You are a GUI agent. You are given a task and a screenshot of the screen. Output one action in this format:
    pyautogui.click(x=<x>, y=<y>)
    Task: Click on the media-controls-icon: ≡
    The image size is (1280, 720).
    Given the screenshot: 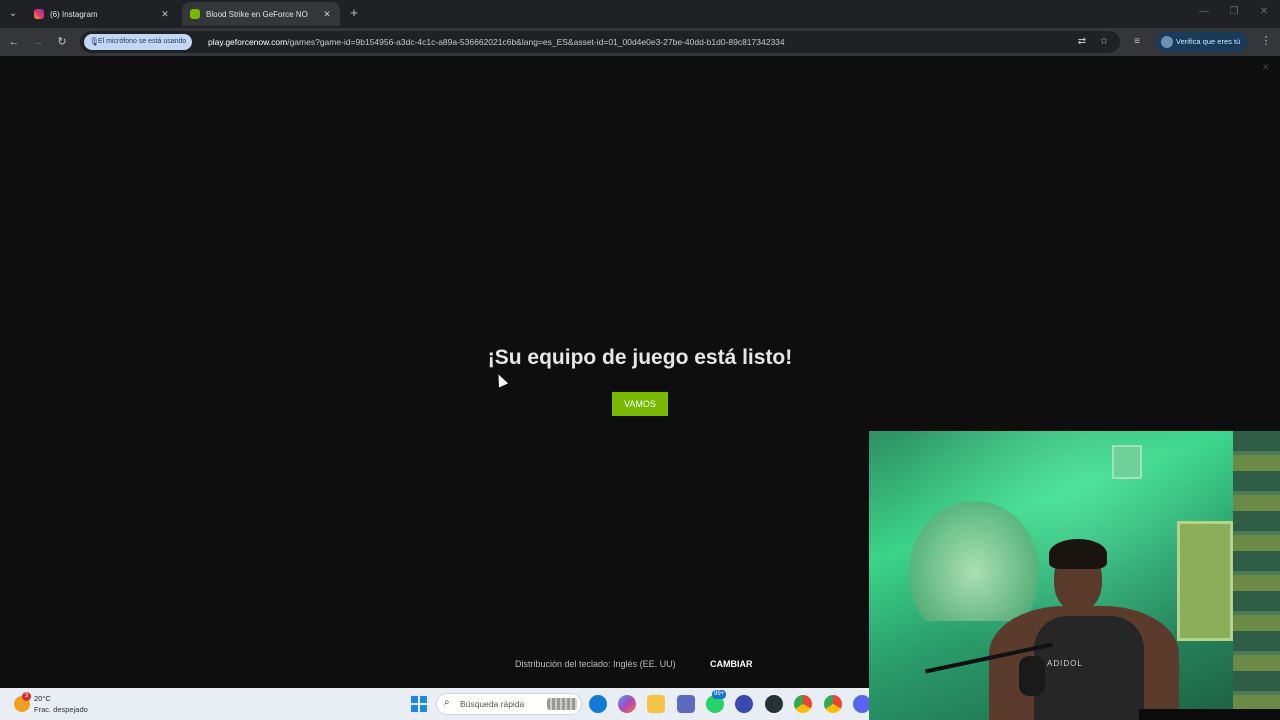 What is the action you would take?
    pyautogui.click(x=1137, y=42)
    